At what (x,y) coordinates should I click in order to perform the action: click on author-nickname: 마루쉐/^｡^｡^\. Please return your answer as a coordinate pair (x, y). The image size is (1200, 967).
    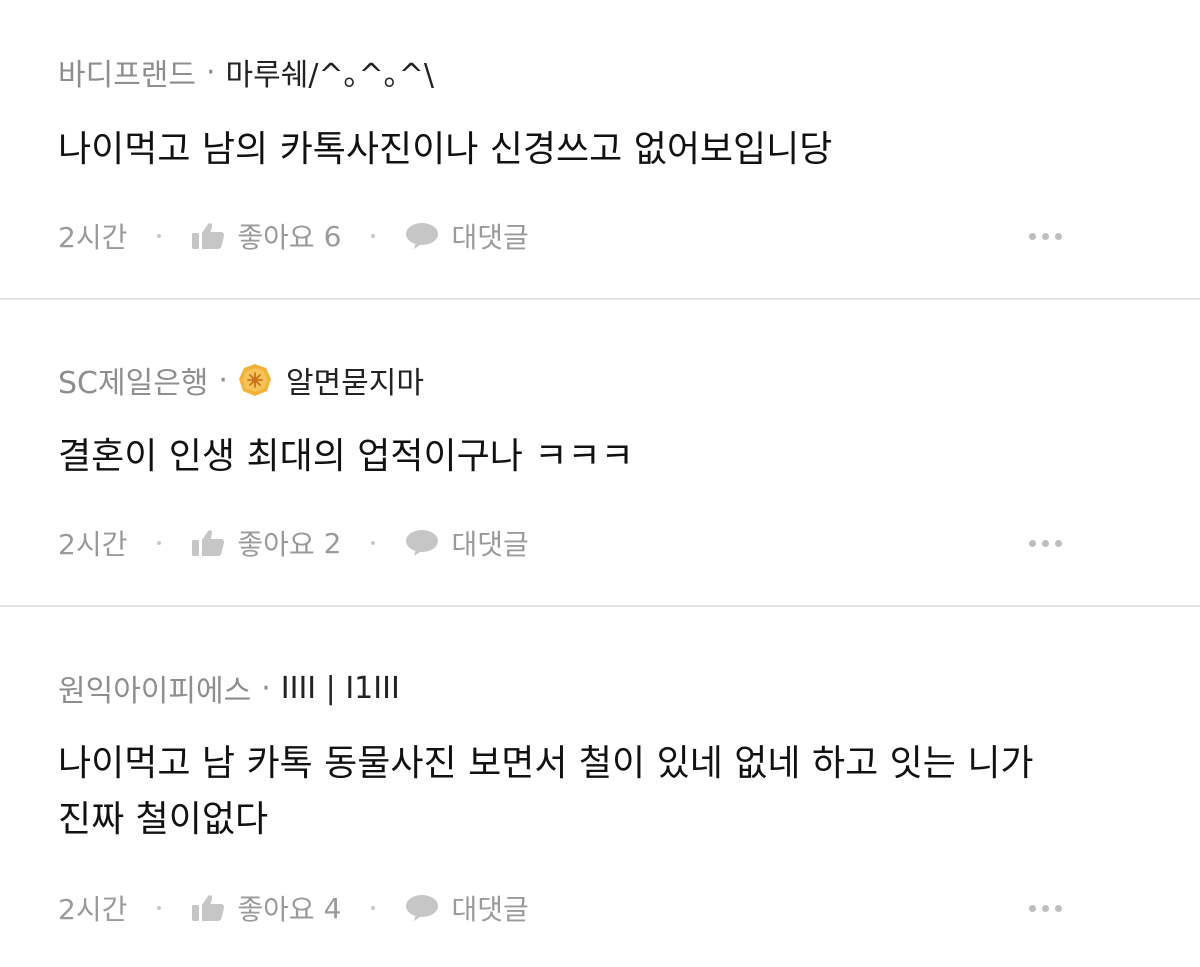
    Looking at the image, I should click on (330, 72).